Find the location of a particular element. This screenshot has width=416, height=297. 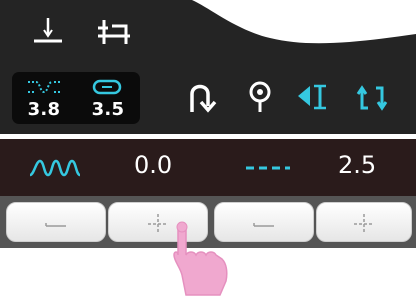

increase-straight-button is located at coordinates (364, 222).